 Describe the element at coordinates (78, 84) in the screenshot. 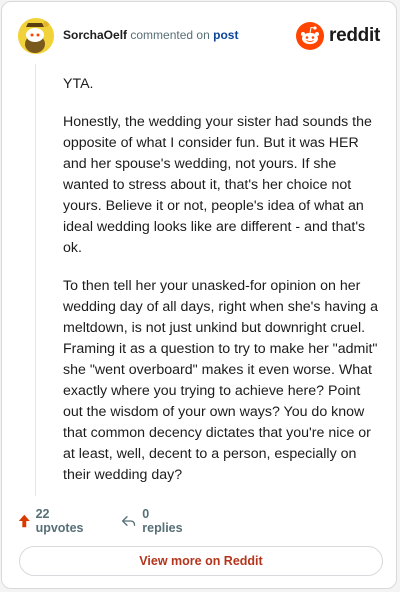

I see `comment-paragraph: YTA.` at that location.